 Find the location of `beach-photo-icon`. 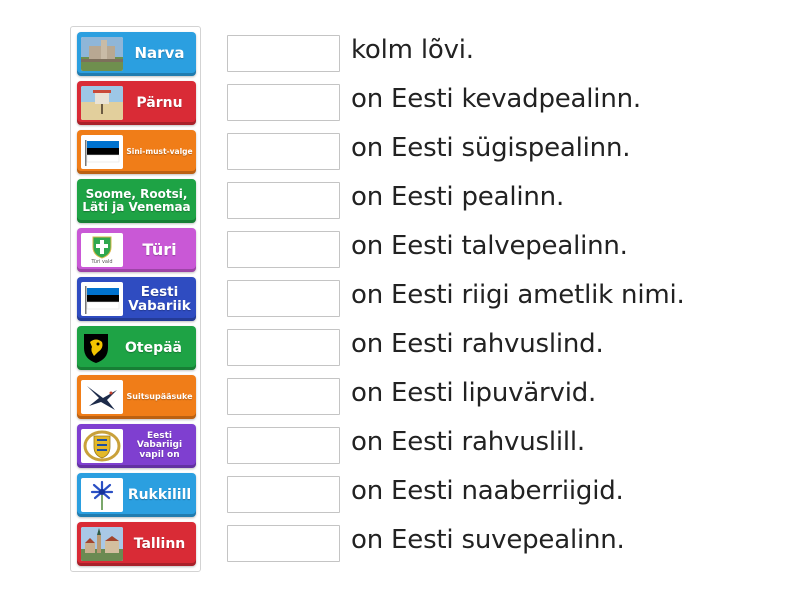

beach-photo-icon is located at coordinates (102, 103).